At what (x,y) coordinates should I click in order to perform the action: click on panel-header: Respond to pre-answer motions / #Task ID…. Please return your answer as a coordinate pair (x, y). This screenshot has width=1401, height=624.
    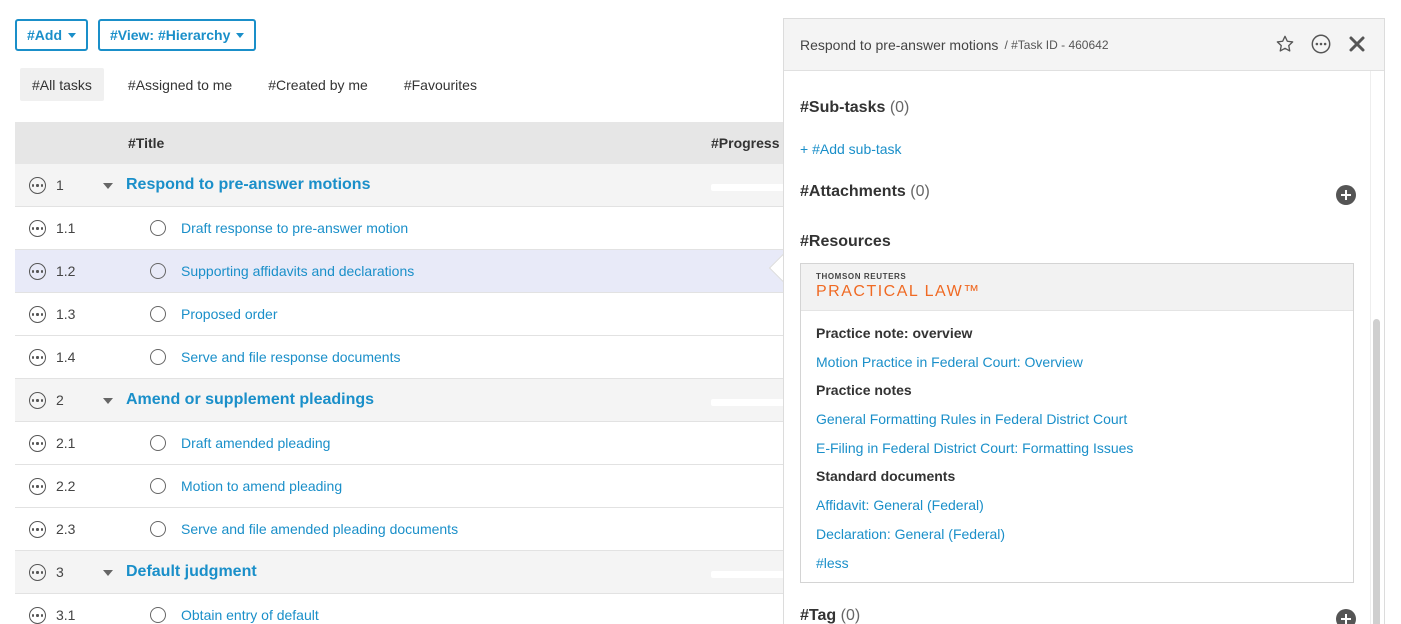
    Looking at the image, I should click on (1084, 45).